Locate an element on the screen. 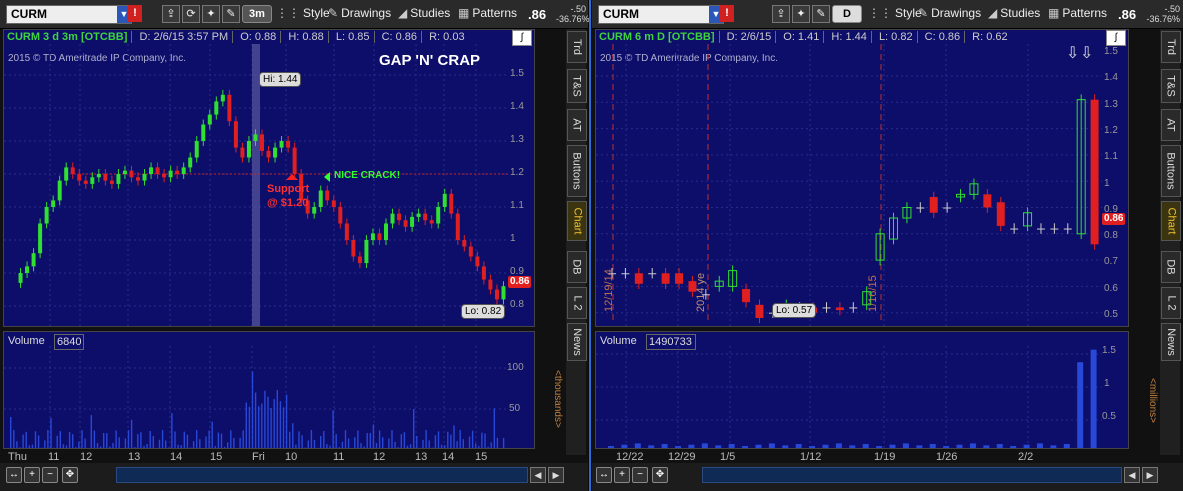  right-studies-menu: ◢ Studies is located at coordinates (1014, 13).